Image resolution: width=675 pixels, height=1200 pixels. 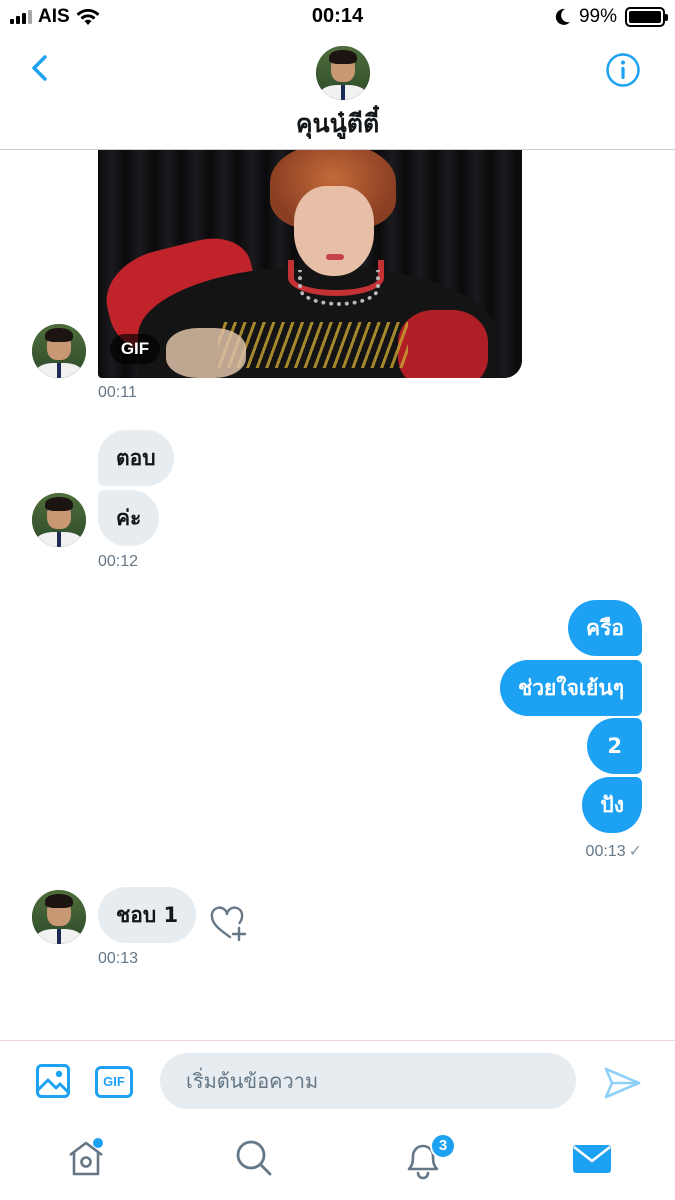 I want to click on home-new-dot, so click(x=98, y=1143).